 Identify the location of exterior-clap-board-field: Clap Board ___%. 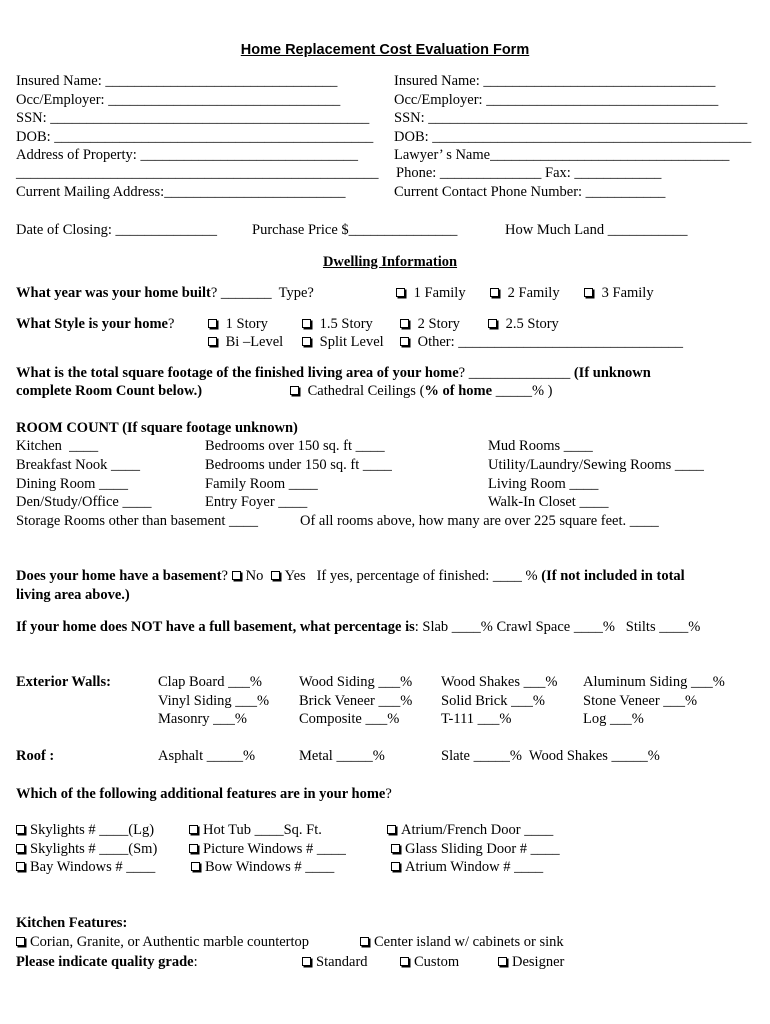
(210, 682).